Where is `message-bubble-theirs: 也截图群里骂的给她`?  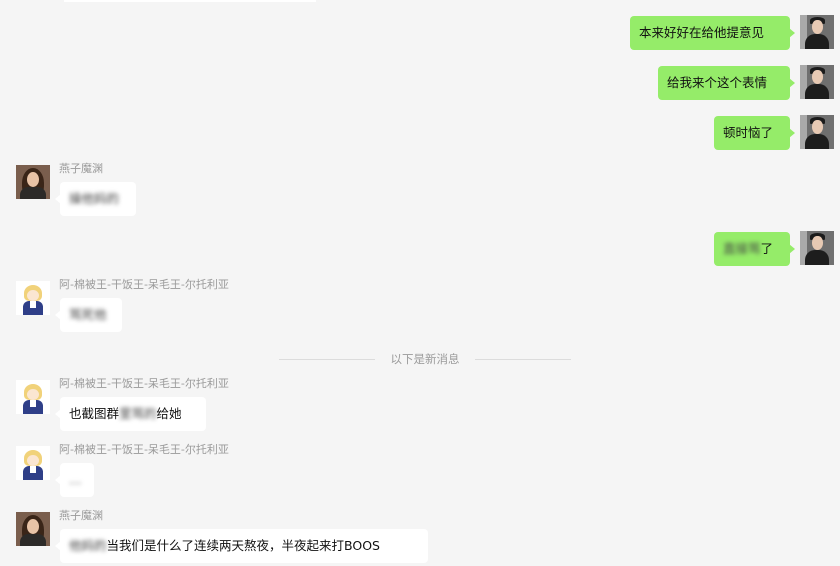
message-bubble-theirs: 也截图群里骂的给她 is located at coordinates (130, 414).